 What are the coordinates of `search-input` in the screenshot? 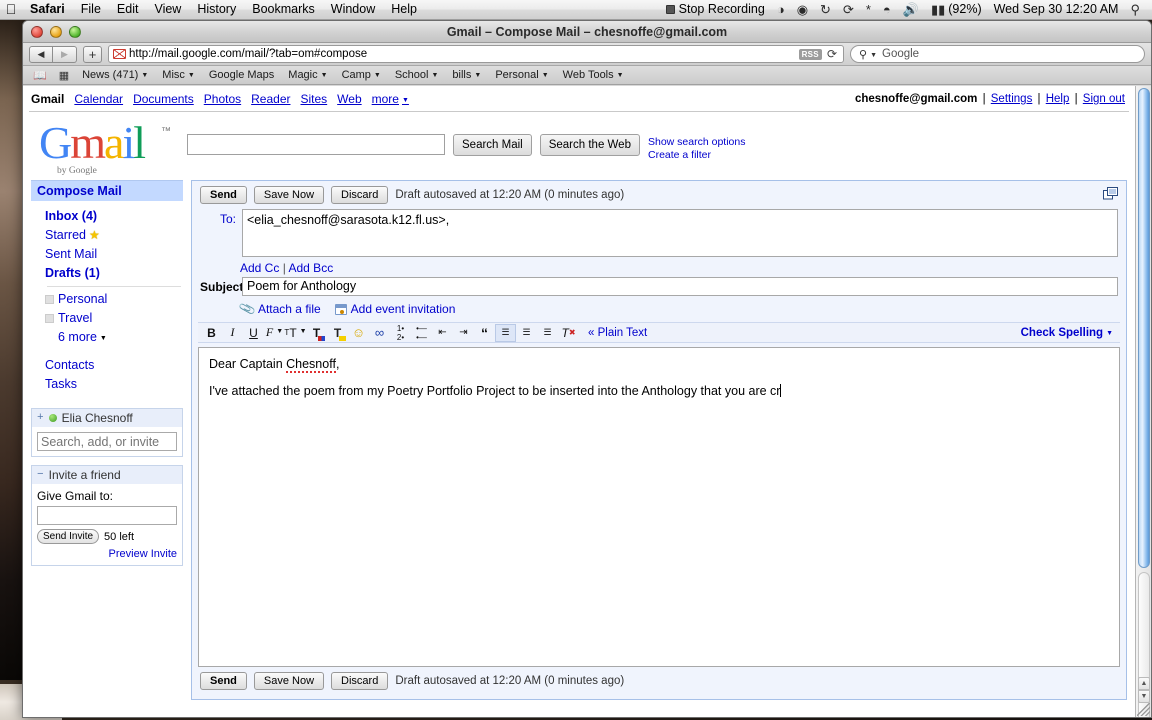 It's located at (316, 144).